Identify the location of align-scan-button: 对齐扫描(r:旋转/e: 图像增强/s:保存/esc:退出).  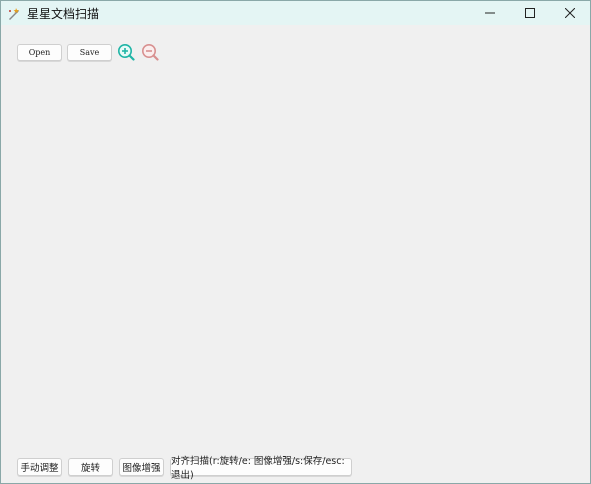
(261, 468).